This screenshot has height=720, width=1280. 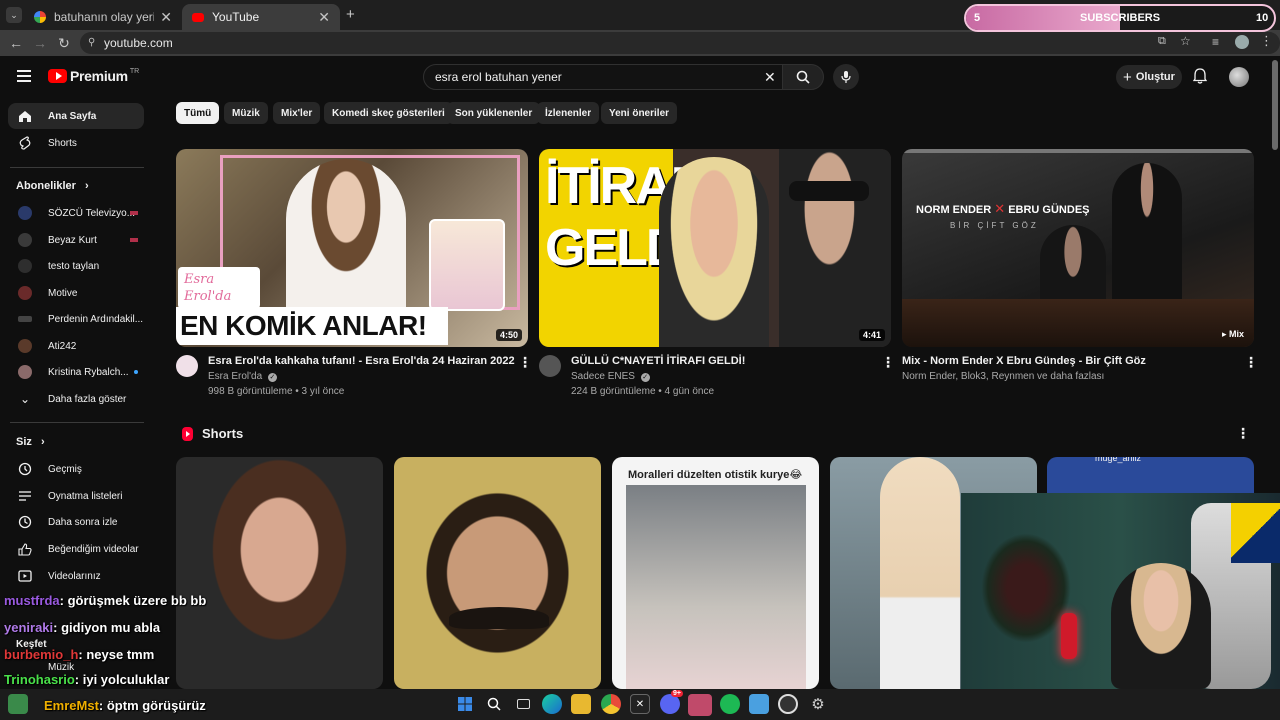 What do you see at coordinates (603, 77) in the screenshot?
I see `search-input: esra erol batuhan yener ✕` at bounding box center [603, 77].